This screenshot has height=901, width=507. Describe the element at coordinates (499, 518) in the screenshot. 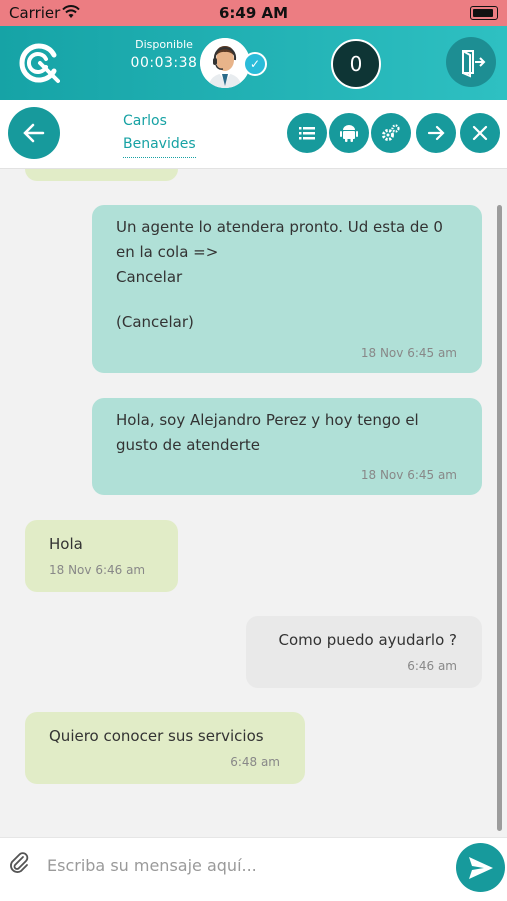

I see `scrollbar` at that location.